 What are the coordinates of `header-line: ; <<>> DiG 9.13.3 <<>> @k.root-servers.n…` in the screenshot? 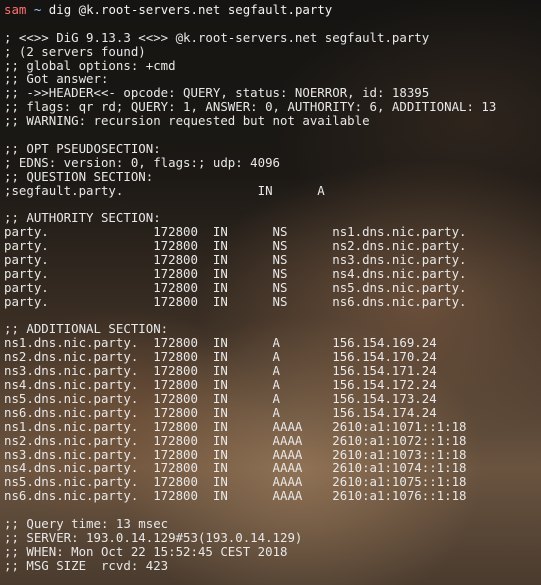 It's located at (217, 37).